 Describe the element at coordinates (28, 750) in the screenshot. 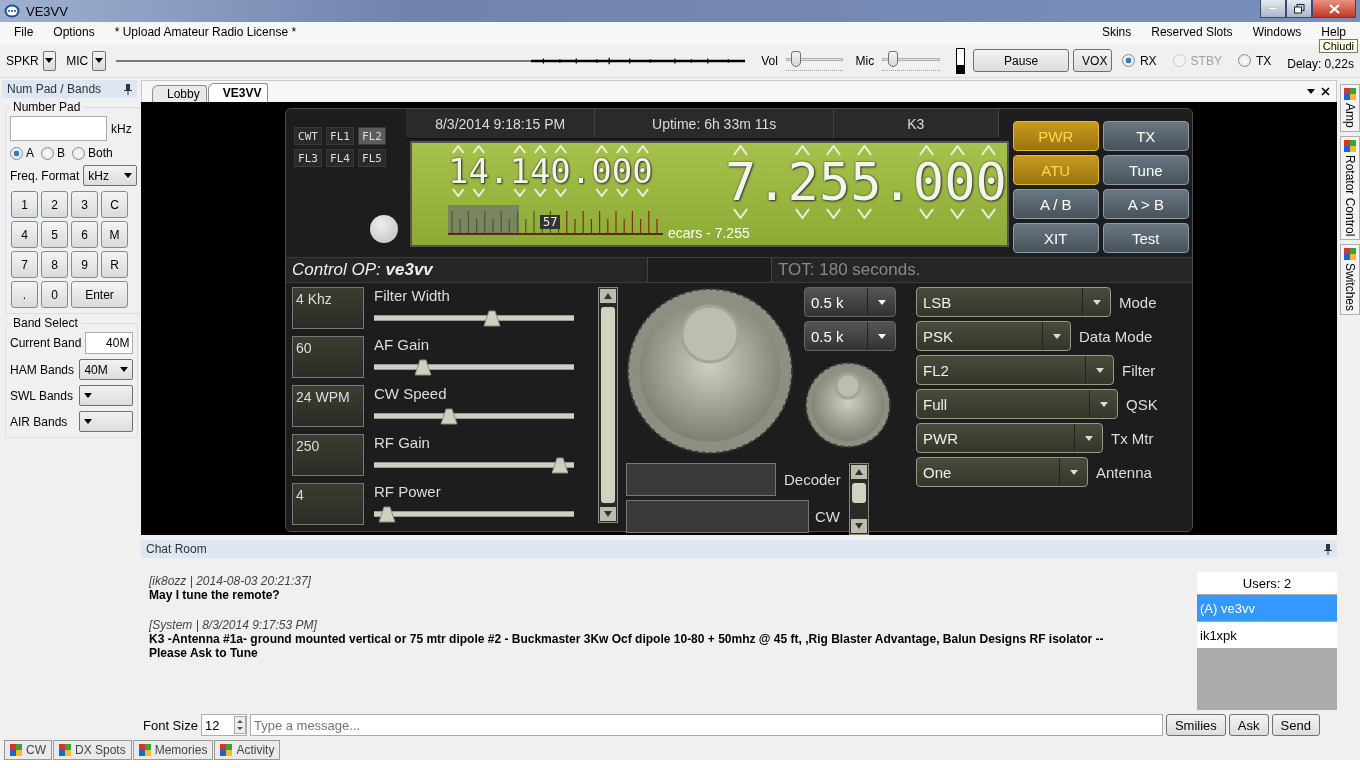

I see `bottom-tab: CW` at that location.